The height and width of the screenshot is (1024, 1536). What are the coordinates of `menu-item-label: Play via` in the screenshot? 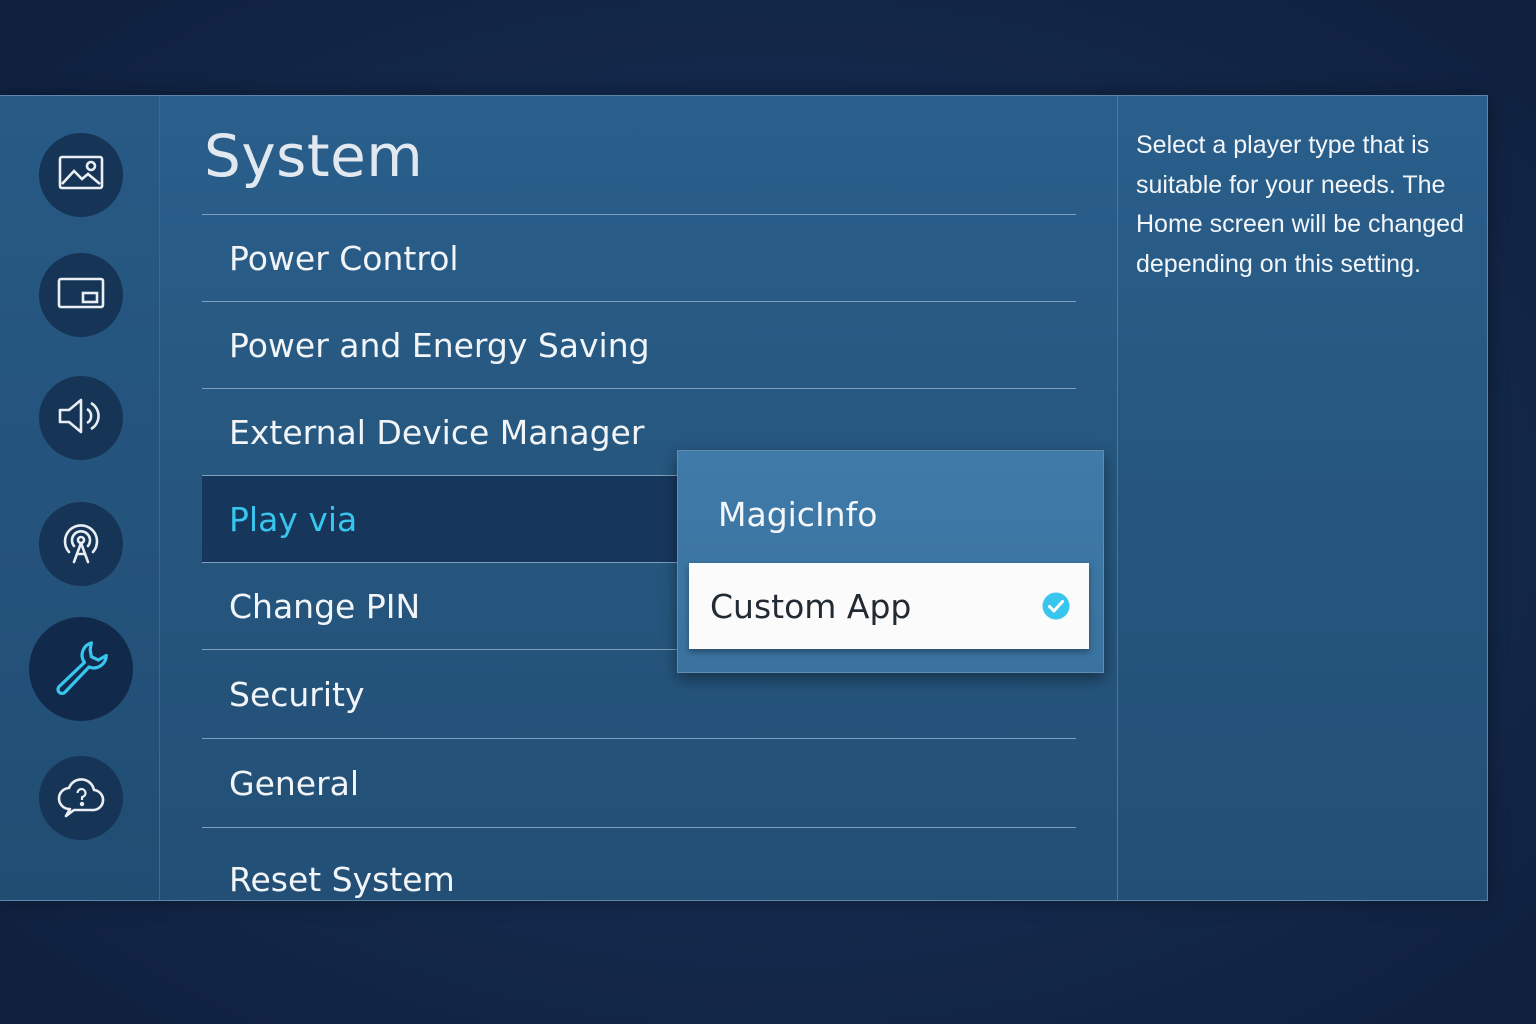 It's located at (293, 519).